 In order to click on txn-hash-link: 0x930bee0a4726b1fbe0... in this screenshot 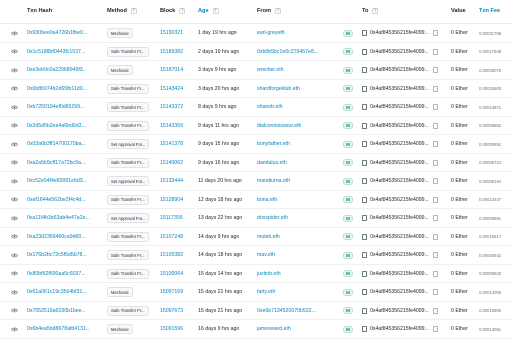, I will do `click(65, 33)`.